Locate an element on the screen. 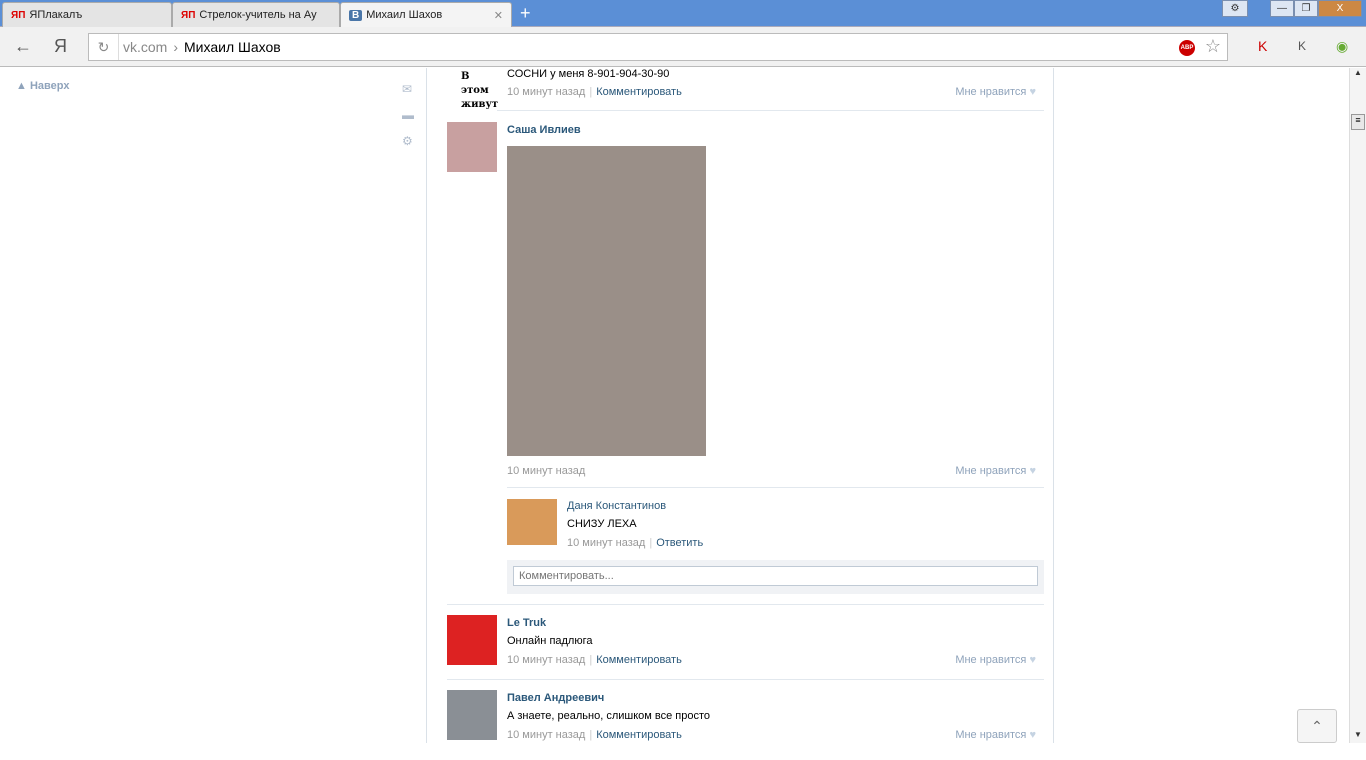 Image resolution: width=1366 pixels, height=760 pixels. mail-icon: ✉ is located at coordinates (407, 89).